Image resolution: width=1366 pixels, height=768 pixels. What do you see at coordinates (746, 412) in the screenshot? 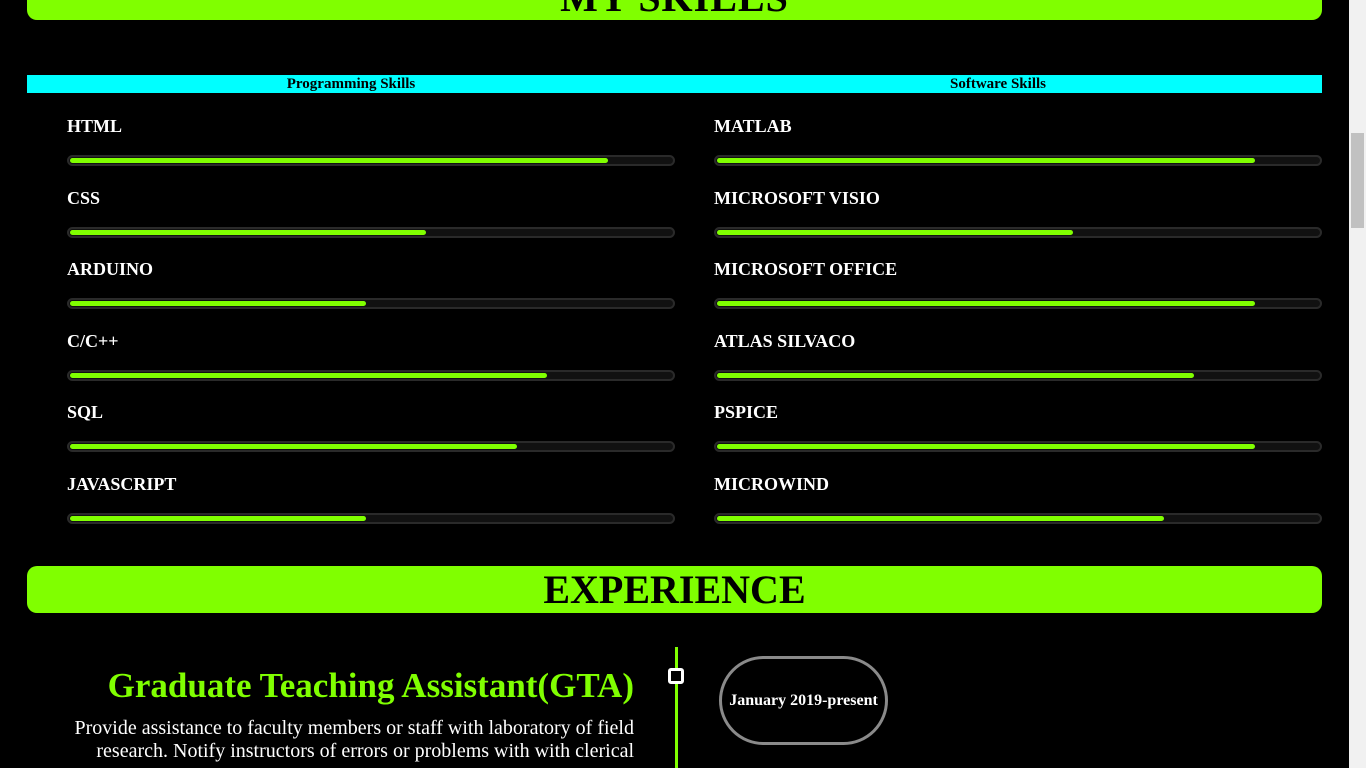
I see `skill-name: PSPICE` at bounding box center [746, 412].